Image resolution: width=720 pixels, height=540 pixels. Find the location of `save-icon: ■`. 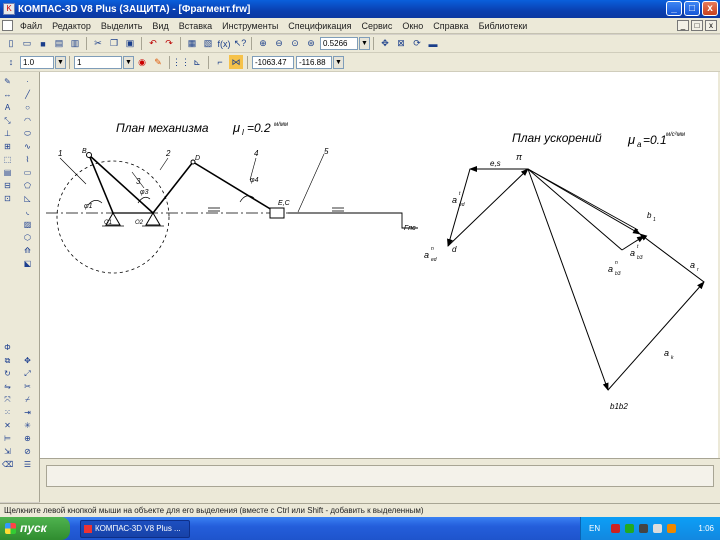

save-icon: ■ is located at coordinates (43, 44).